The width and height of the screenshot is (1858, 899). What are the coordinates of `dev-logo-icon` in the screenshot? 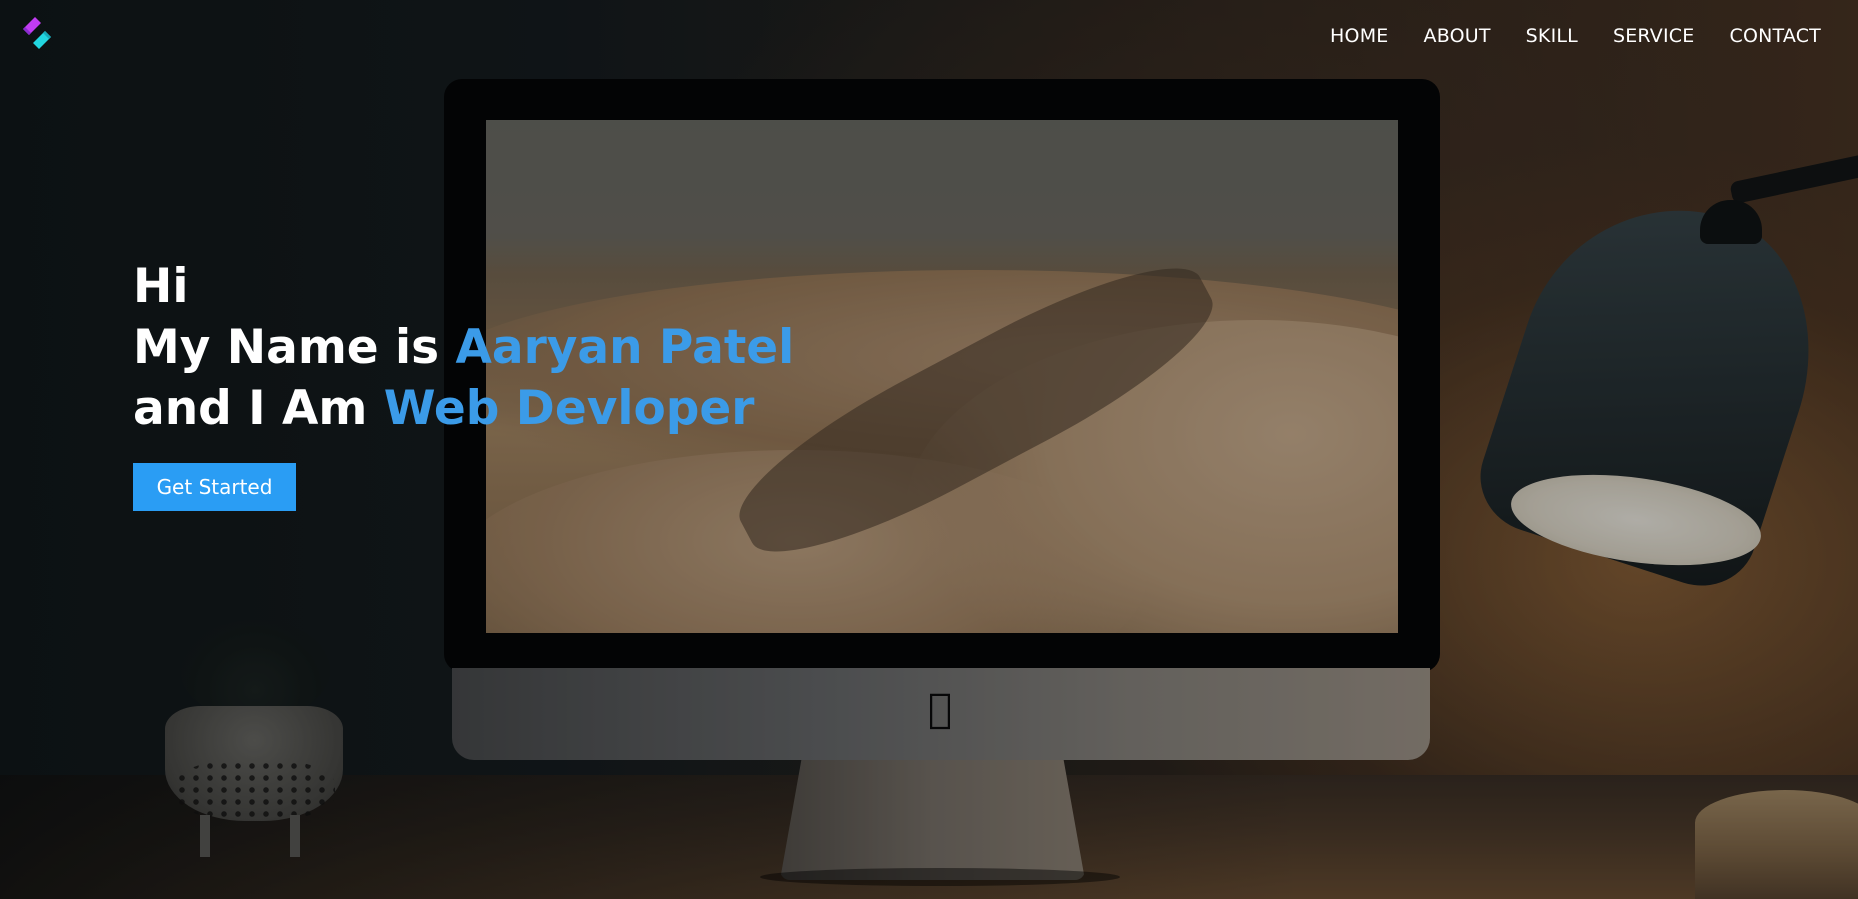 It's located at (37, 33).